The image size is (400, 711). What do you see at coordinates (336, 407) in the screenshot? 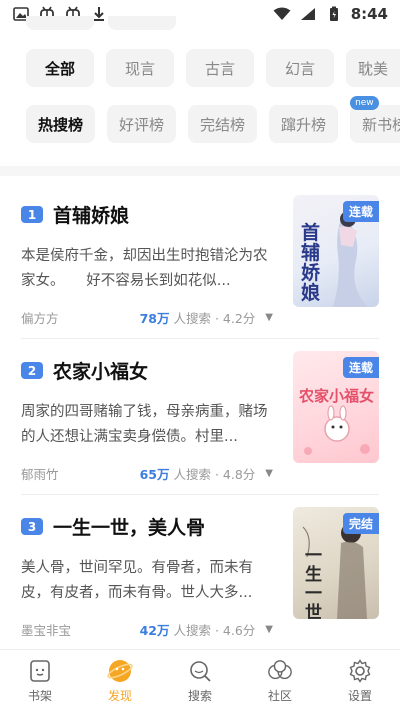
I see `book-cover: 连载 农家小福女` at bounding box center [336, 407].